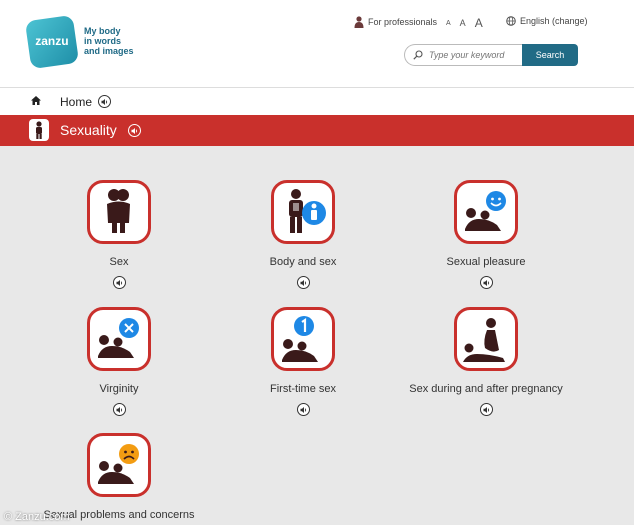 The width and height of the screenshot is (634, 525). What do you see at coordinates (88, 130) in the screenshot?
I see `page-title: Sexuality` at bounding box center [88, 130].